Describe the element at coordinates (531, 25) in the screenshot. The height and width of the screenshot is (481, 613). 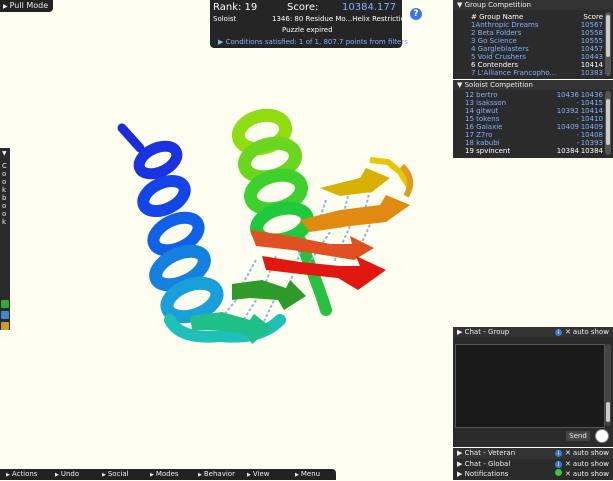
I see `table-row: 1Anthropic Dreams 10567` at that location.